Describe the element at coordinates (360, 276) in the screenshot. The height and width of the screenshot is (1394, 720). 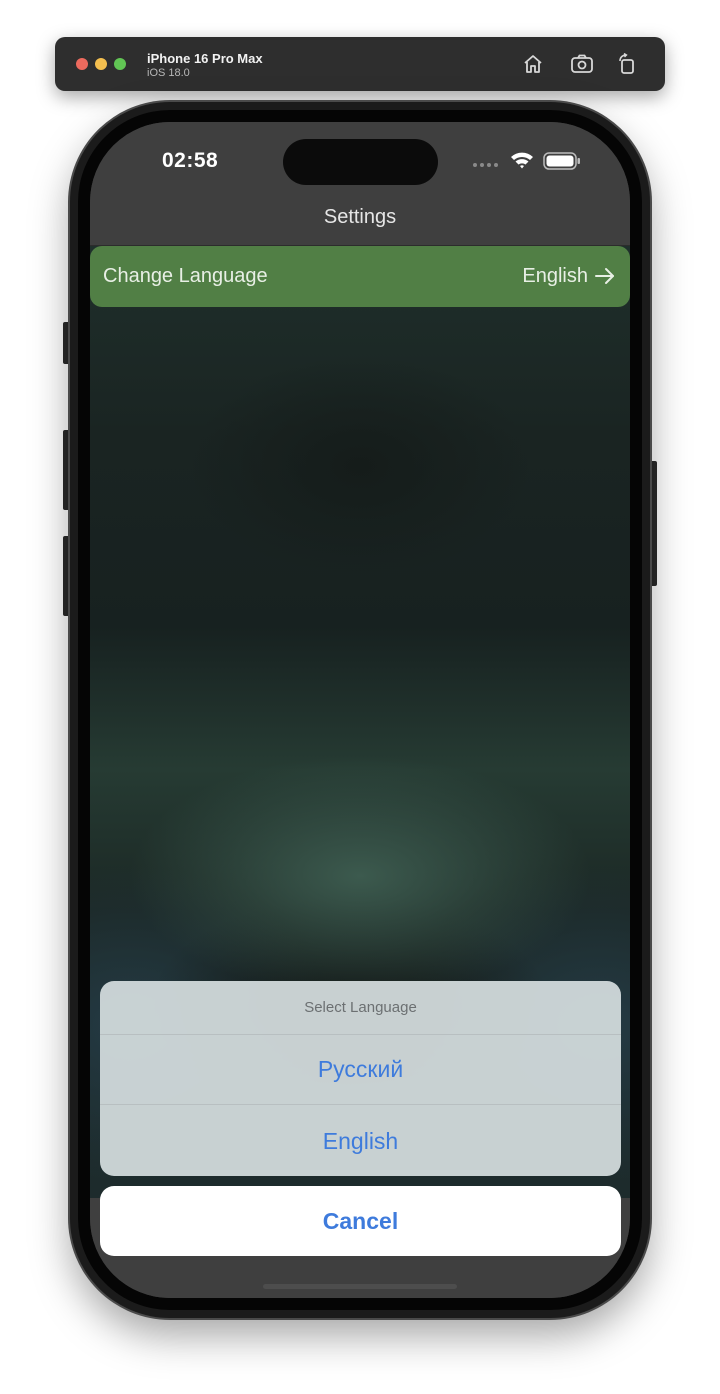
I see `change-language-row: Change Language English` at that location.